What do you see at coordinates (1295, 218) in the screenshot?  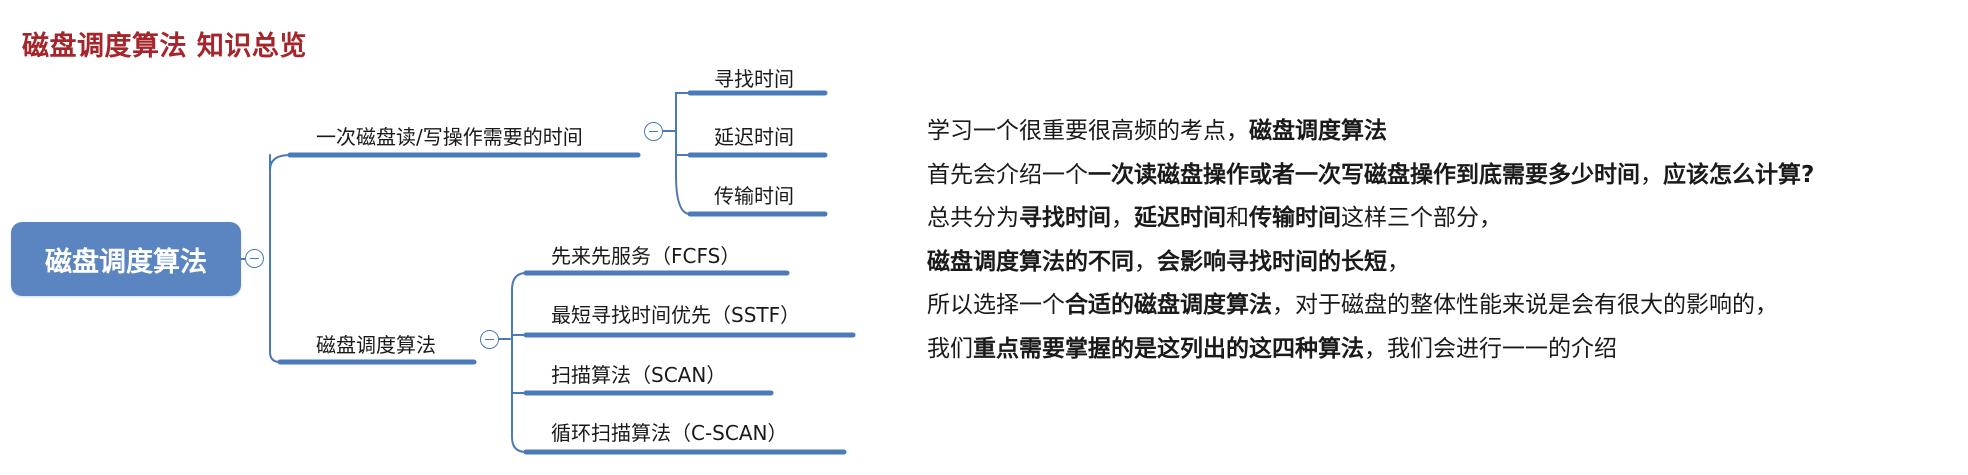 I see `description-segment-bold: 传输时间` at bounding box center [1295, 218].